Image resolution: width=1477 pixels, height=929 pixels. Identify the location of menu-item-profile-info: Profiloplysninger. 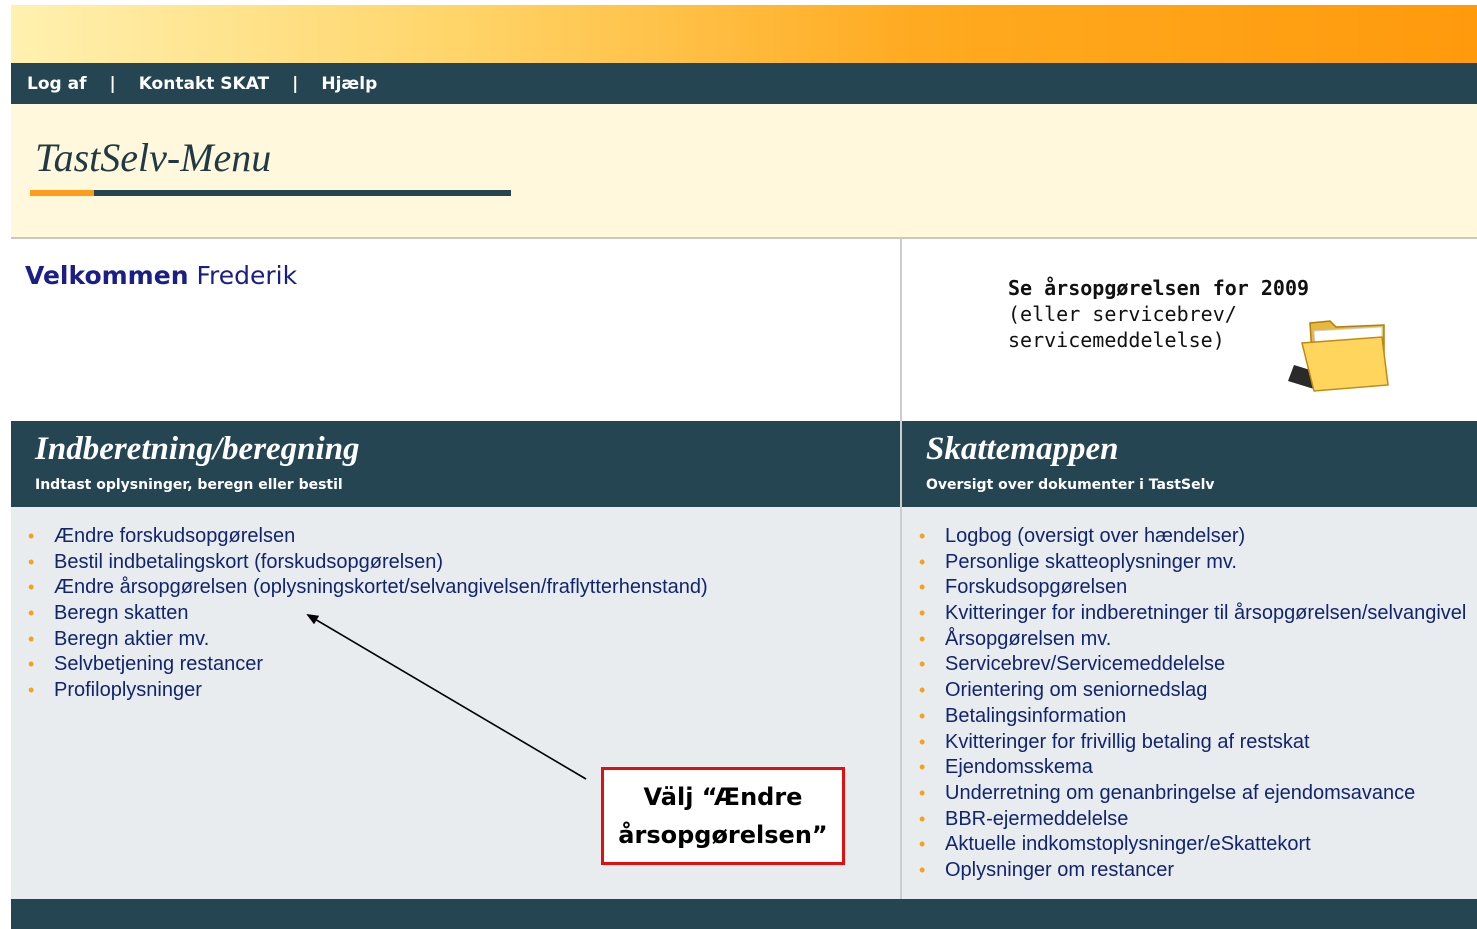
(367, 691).